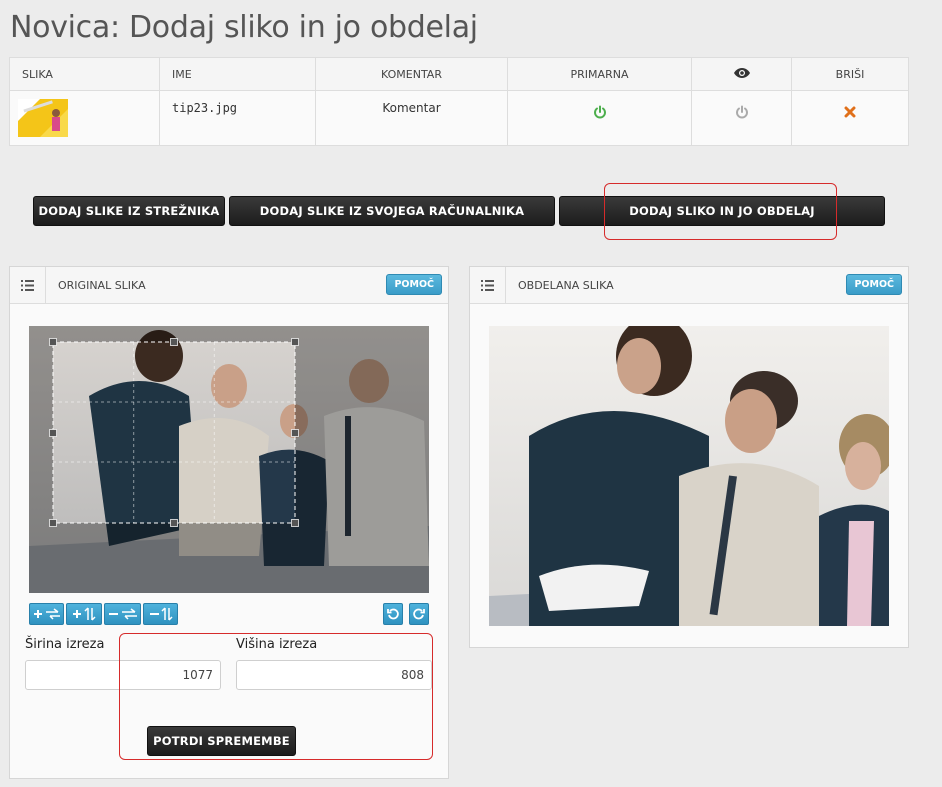  I want to click on cell-thumbnail, so click(84, 118).